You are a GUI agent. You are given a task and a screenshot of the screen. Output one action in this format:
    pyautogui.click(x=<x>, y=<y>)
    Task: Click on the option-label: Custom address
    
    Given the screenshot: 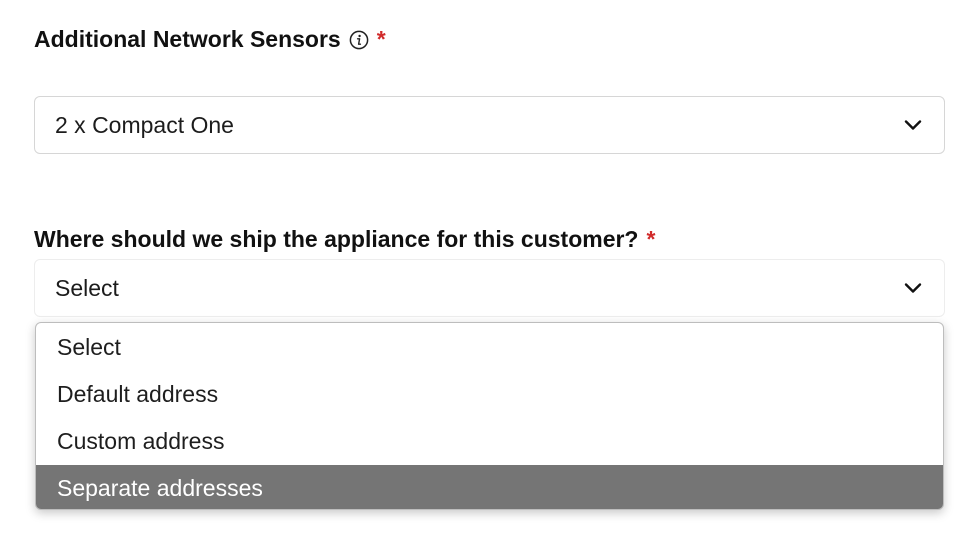 What is the action you would take?
    pyautogui.click(x=141, y=441)
    